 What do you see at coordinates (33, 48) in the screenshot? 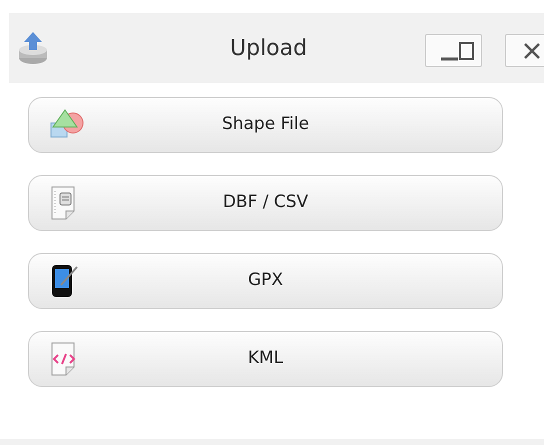
I see `upload-database-icon` at bounding box center [33, 48].